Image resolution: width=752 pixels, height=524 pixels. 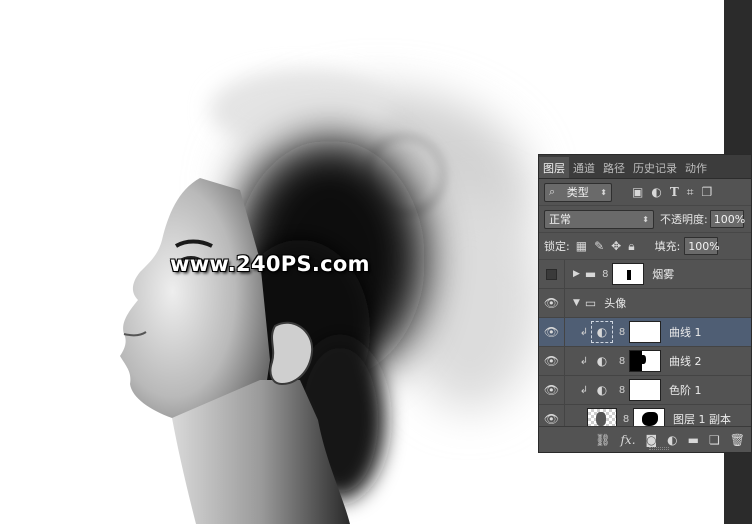 I want to click on layer-row-portrait: 👁︎ ▼ ▭ 头像, so click(x=645, y=303).